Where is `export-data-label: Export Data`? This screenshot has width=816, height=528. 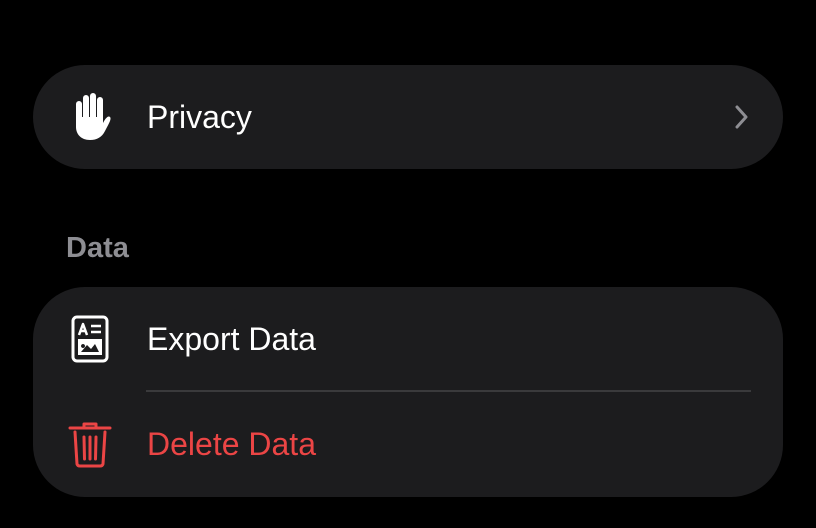
export-data-label: Export Data is located at coordinates (231, 339).